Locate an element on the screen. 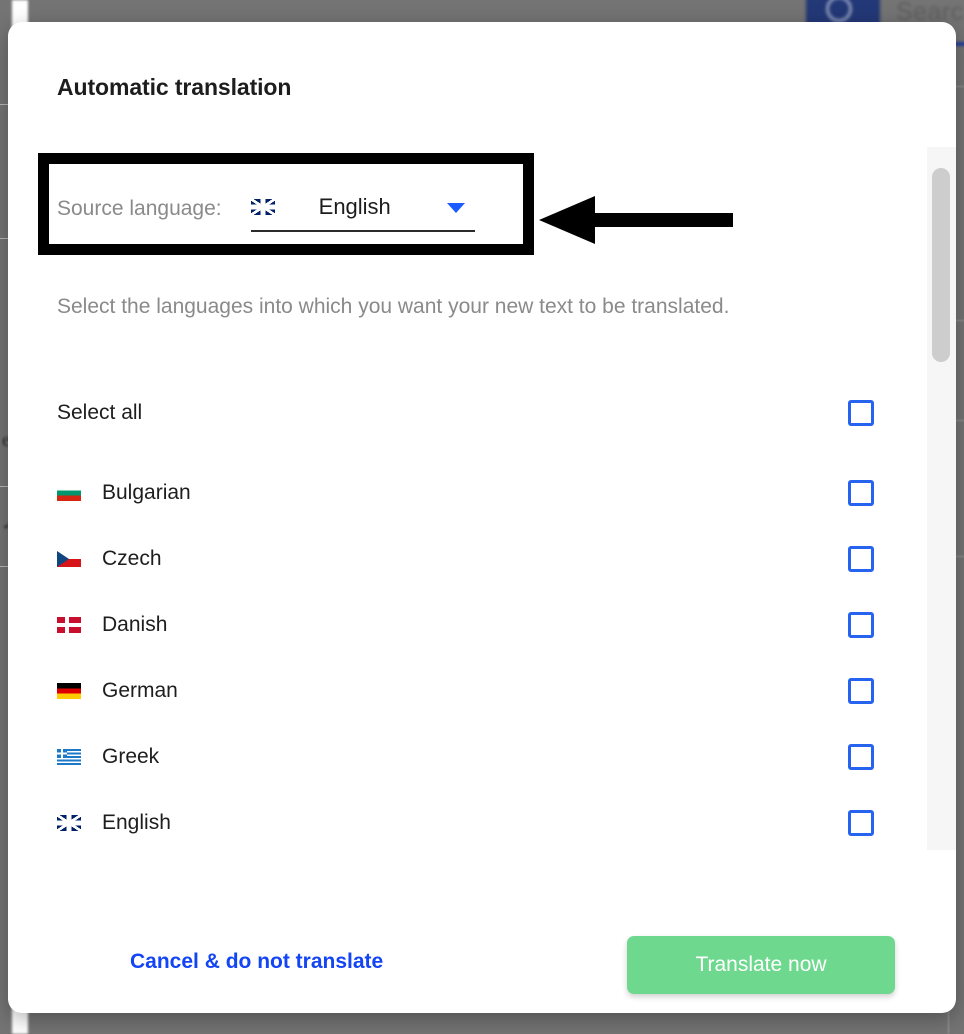 The width and height of the screenshot is (964, 1034). language-label: Greek is located at coordinates (131, 756).